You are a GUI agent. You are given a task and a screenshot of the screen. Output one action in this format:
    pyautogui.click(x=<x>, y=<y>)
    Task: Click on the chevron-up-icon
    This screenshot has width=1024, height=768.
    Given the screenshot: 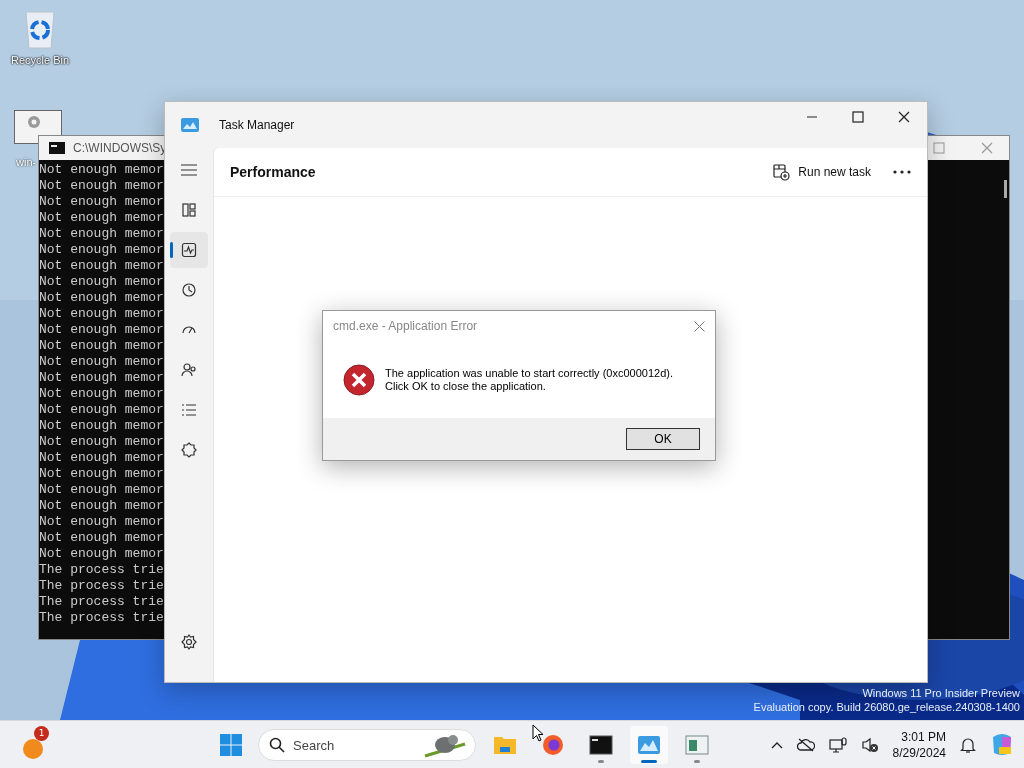 What is the action you would take?
    pyautogui.click(x=776, y=745)
    